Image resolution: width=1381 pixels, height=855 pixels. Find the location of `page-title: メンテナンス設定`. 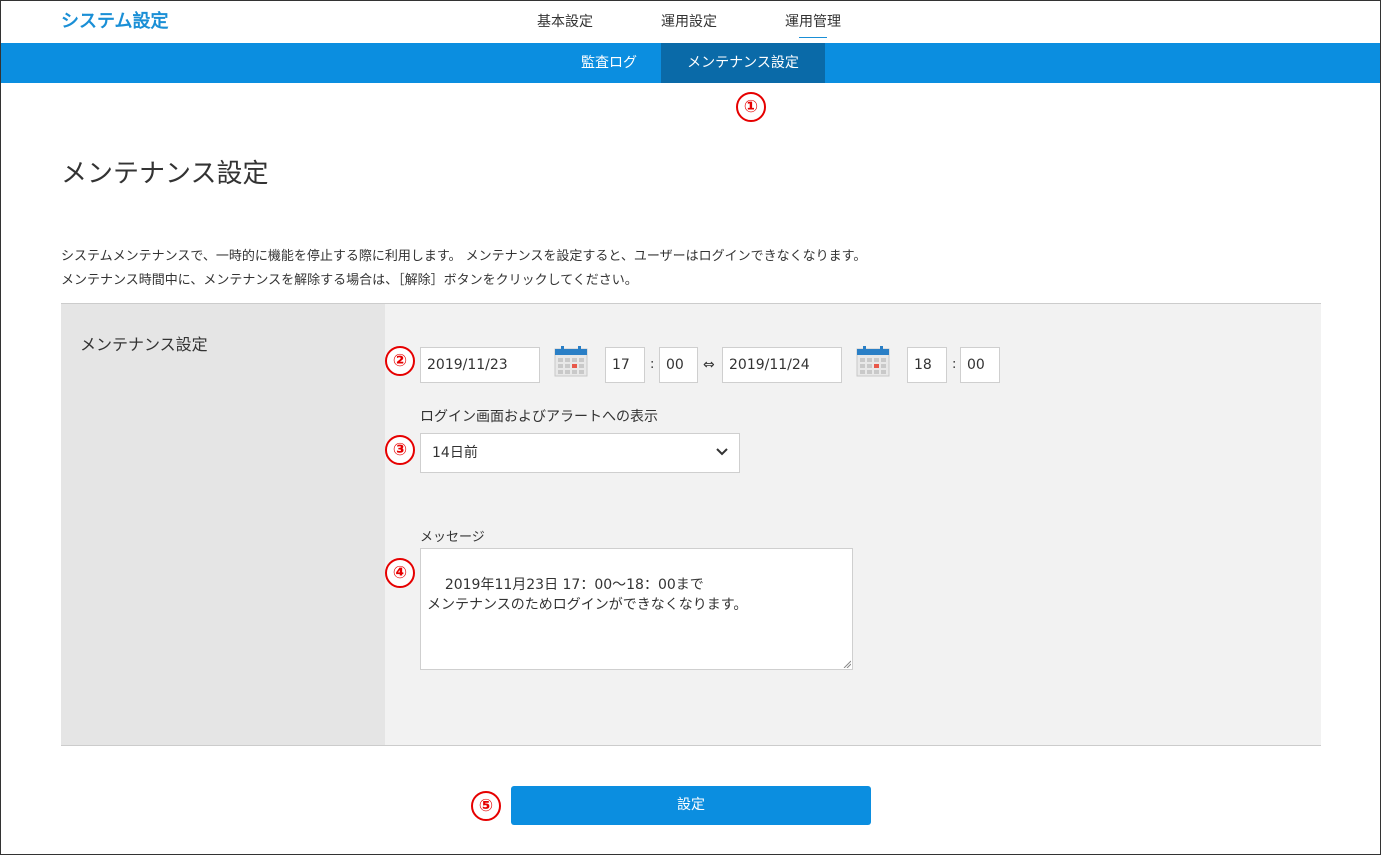

page-title: メンテナンス設定 is located at coordinates (165, 174).